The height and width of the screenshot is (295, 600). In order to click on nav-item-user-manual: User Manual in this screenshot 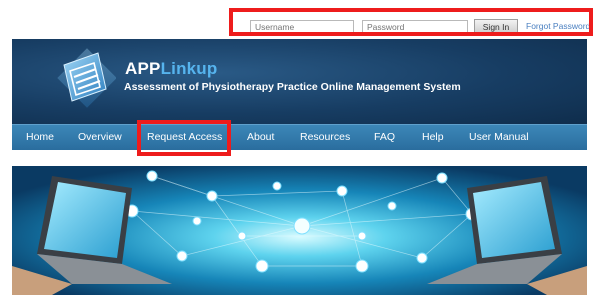, I will do `click(499, 137)`.